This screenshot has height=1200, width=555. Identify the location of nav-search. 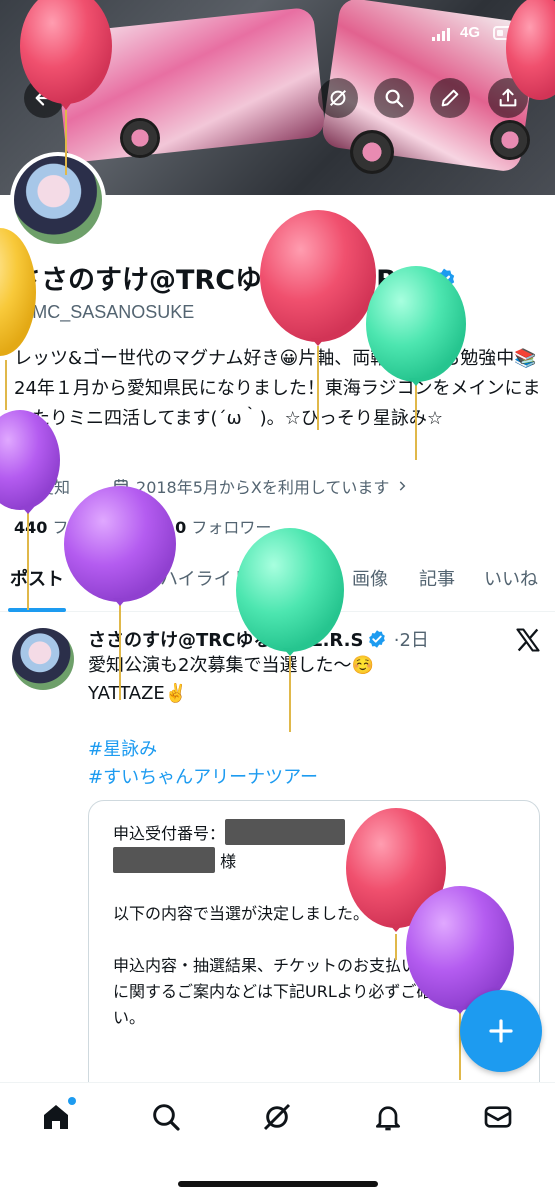
(166, 1117).